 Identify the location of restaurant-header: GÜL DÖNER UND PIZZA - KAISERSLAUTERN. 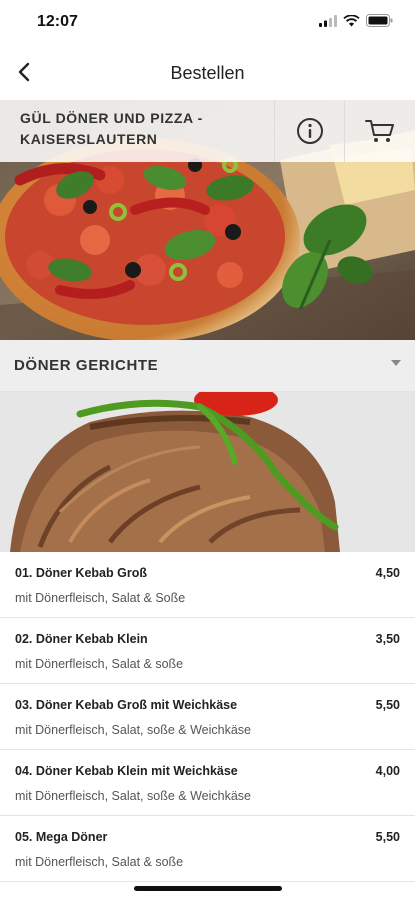
(207, 131).